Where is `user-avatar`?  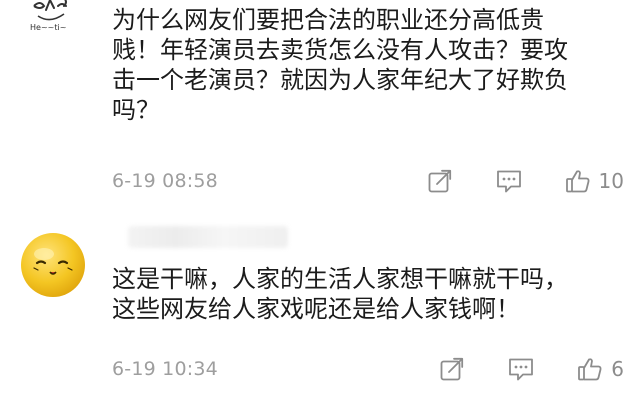
user-avatar is located at coordinates (53, 265).